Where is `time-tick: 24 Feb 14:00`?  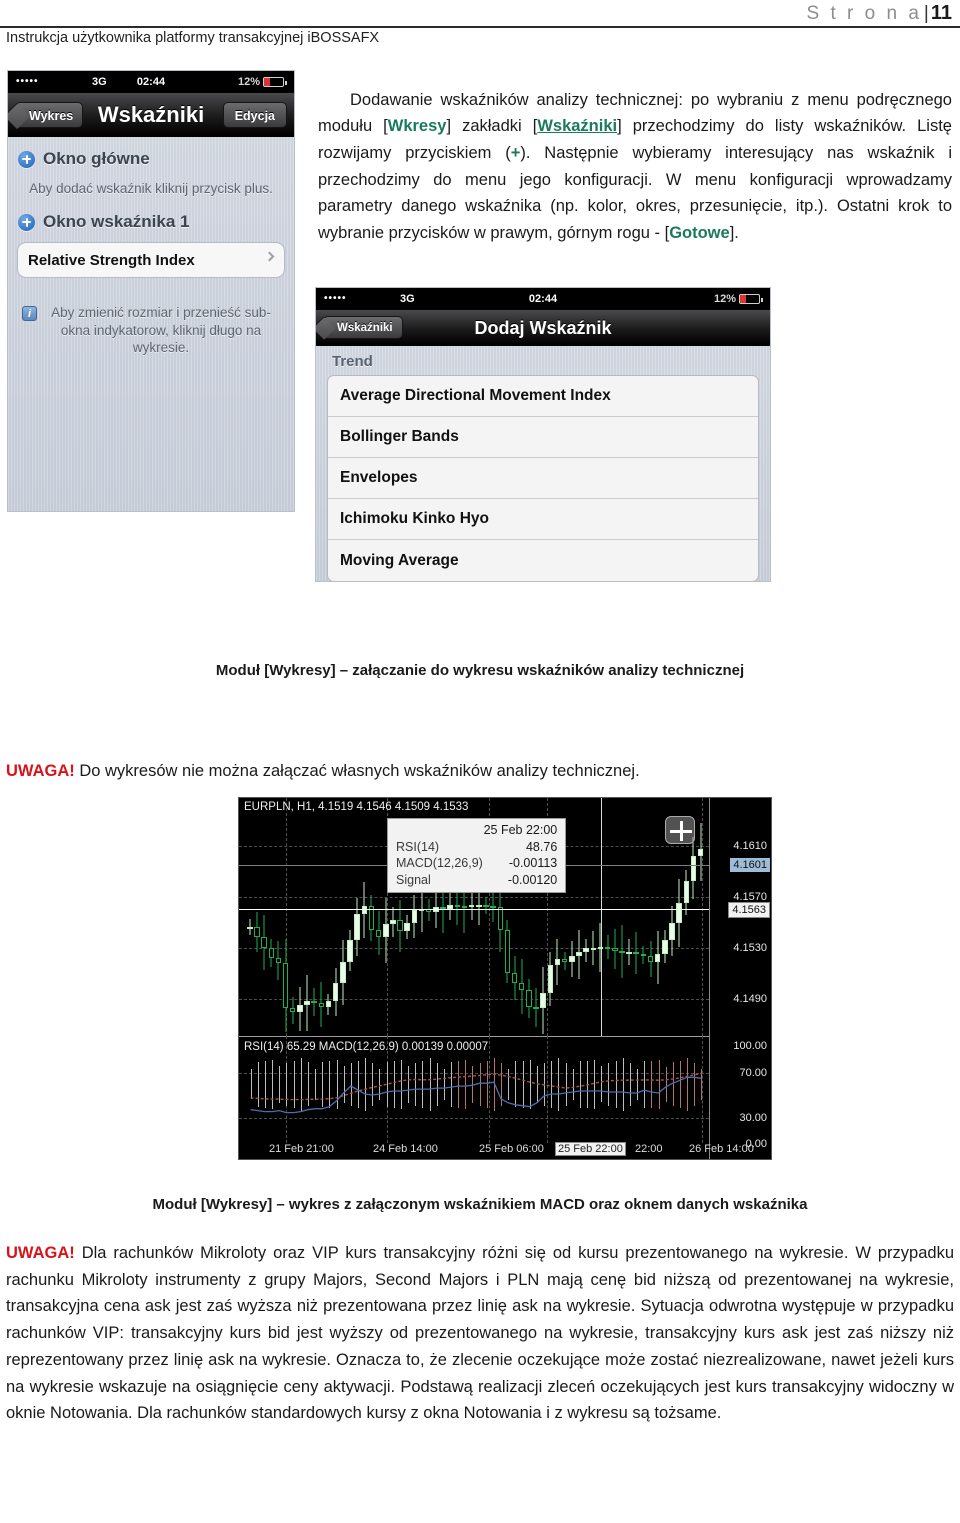 time-tick: 24 Feb 14:00 is located at coordinates (405, 1149).